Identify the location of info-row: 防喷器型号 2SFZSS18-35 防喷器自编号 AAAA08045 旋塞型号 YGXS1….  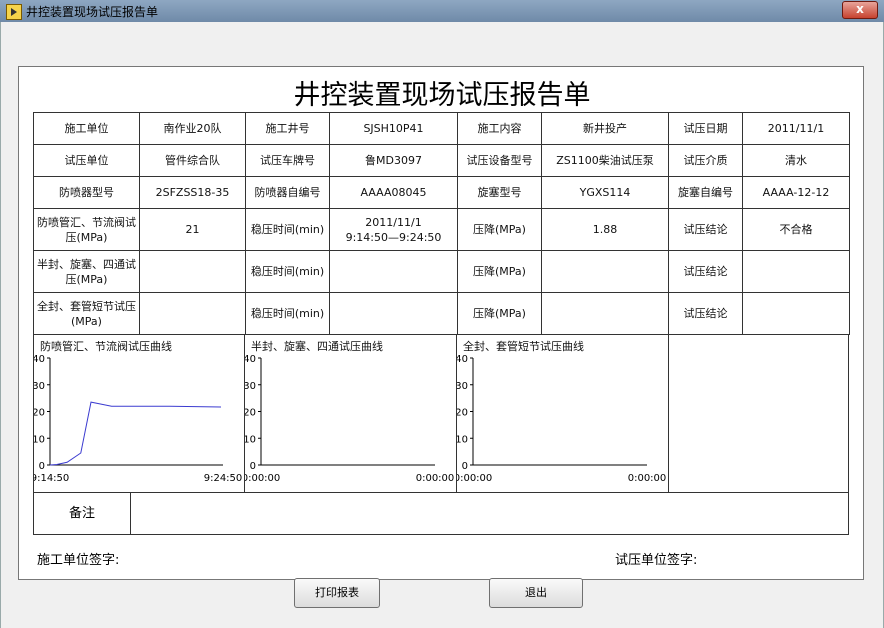
(441, 192).